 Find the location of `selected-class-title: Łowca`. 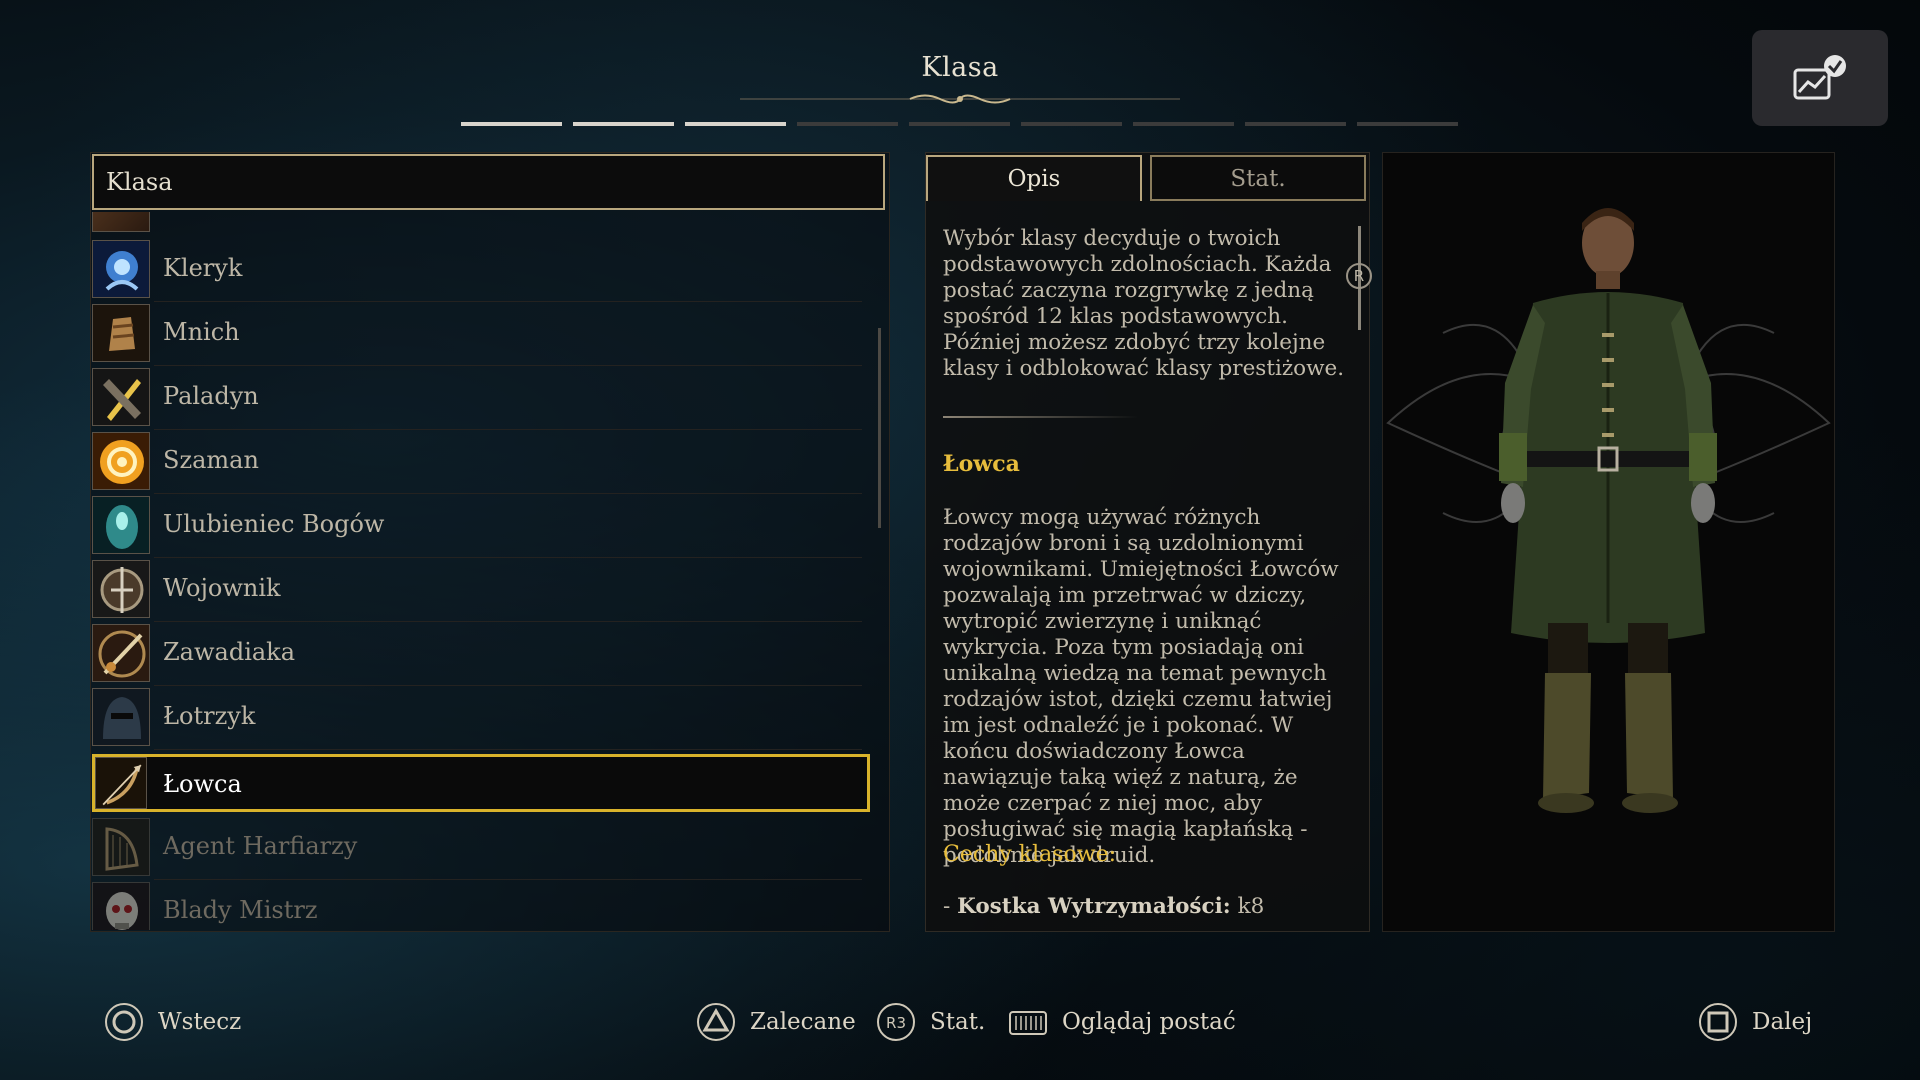

selected-class-title: Łowca is located at coordinates (981, 464).